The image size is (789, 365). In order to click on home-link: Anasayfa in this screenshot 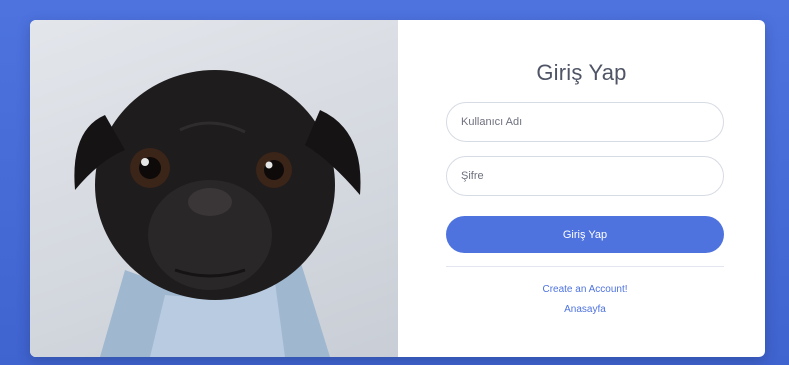, I will do `click(585, 309)`.